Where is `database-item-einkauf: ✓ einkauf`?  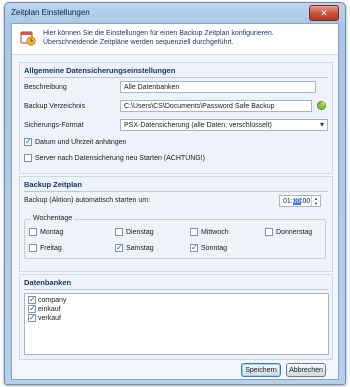 database-item-einkauf: ✓ einkauf is located at coordinates (44, 309).